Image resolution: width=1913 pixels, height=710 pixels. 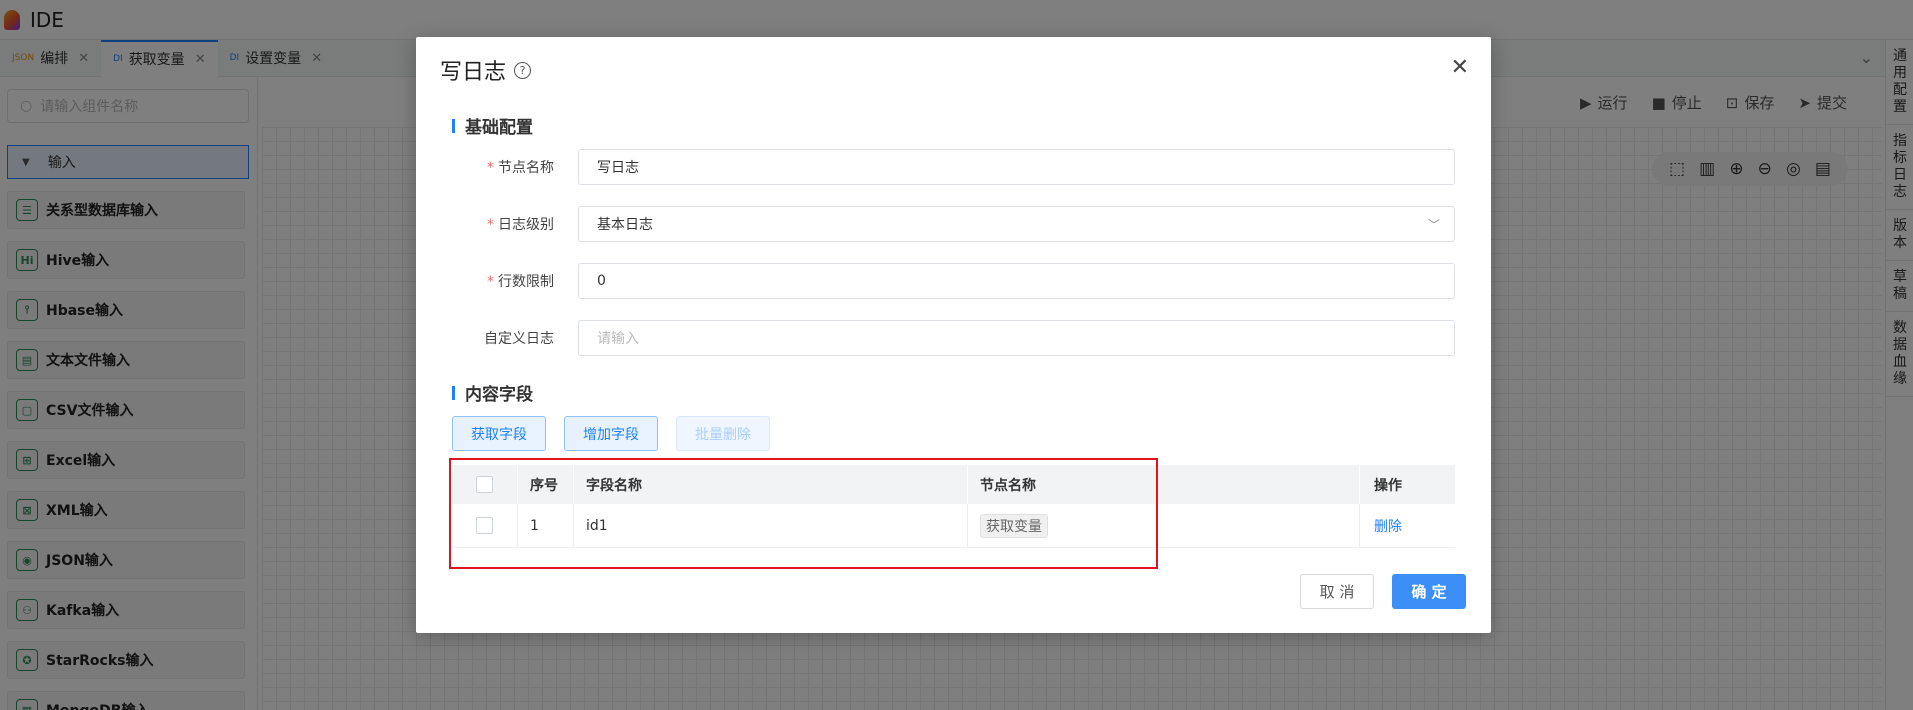 I want to click on close-icon: ✕, so click(x=1460, y=67).